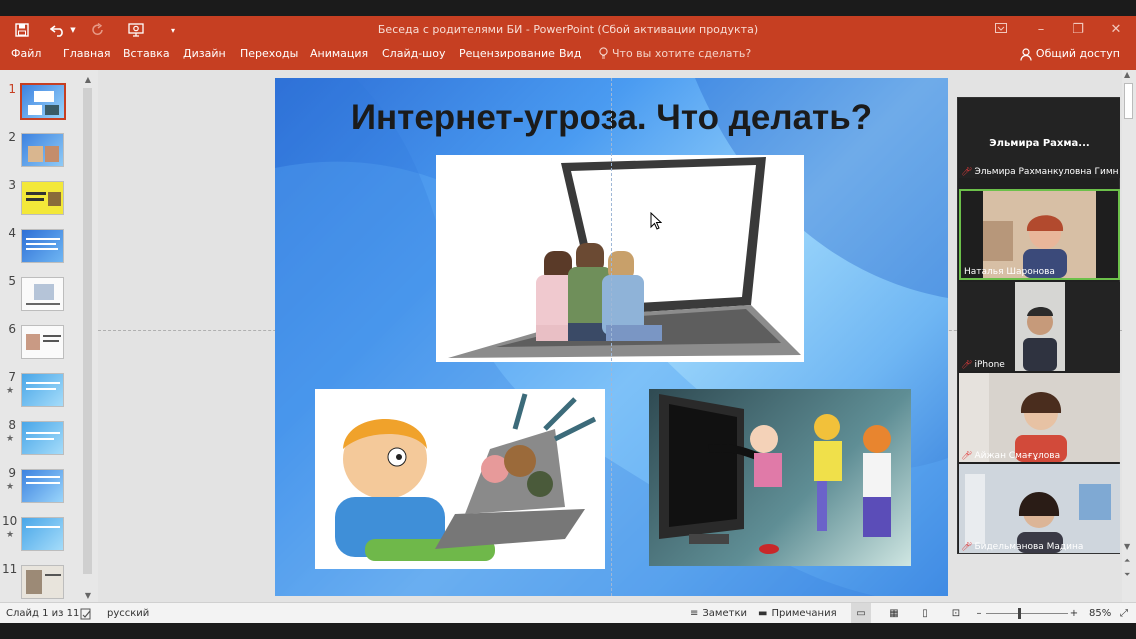 This screenshot has width=1136, height=639. What do you see at coordinates (86, 613) in the screenshot?
I see `spellcheck-icon` at bounding box center [86, 613].